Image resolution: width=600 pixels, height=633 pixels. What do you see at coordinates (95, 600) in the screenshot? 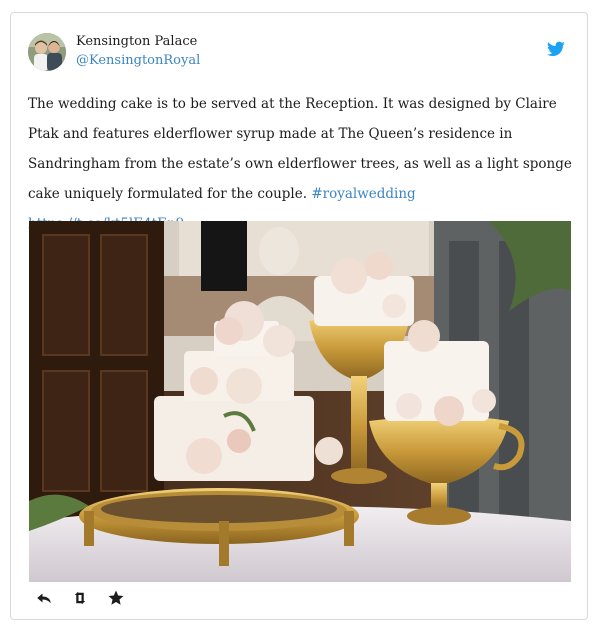
I see `tweet-actions` at bounding box center [95, 600].